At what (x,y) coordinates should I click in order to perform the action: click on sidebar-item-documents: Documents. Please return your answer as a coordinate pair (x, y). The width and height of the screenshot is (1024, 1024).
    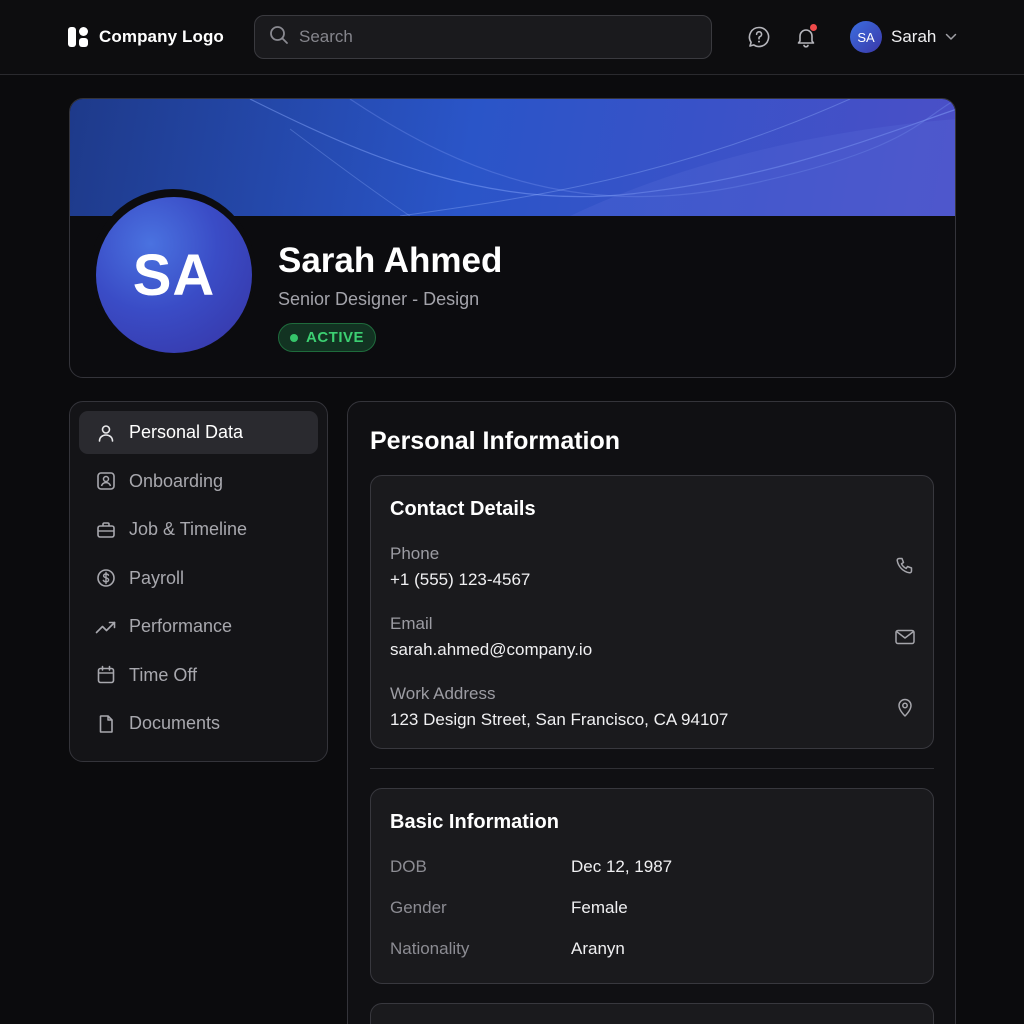
    Looking at the image, I should click on (198, 723).